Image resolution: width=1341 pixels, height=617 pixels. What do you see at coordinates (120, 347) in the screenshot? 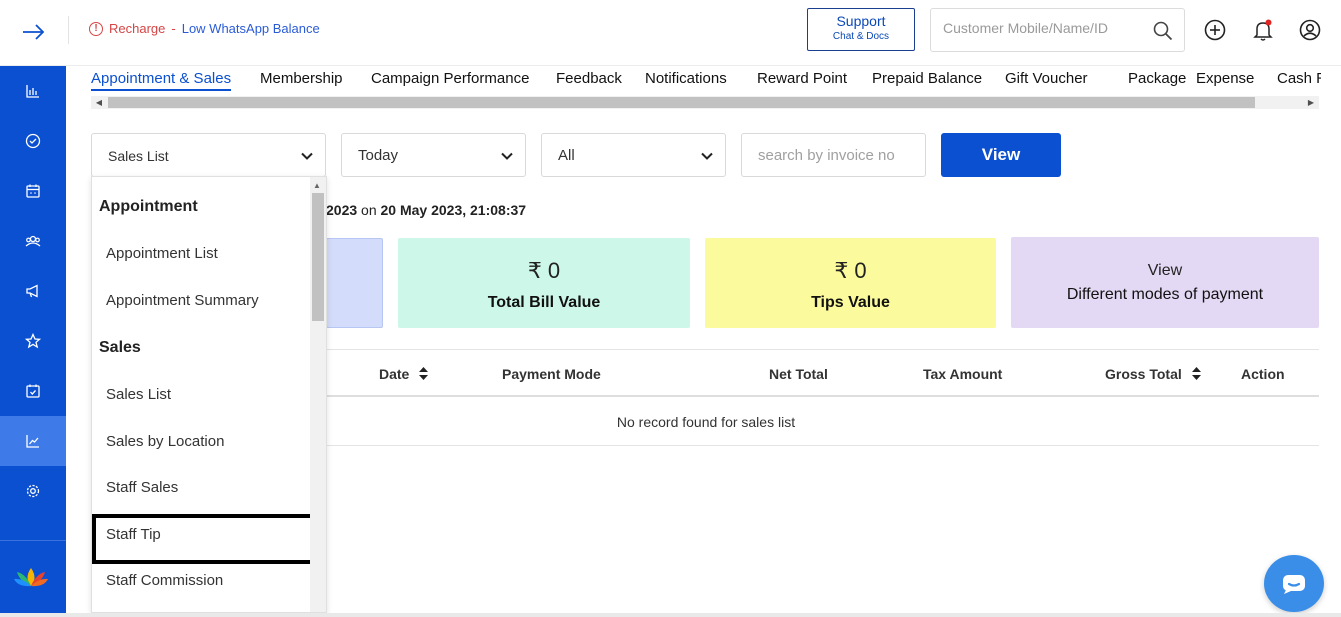
I see `dropdown-group-sales: Sales` at bounding box center [120, 347].